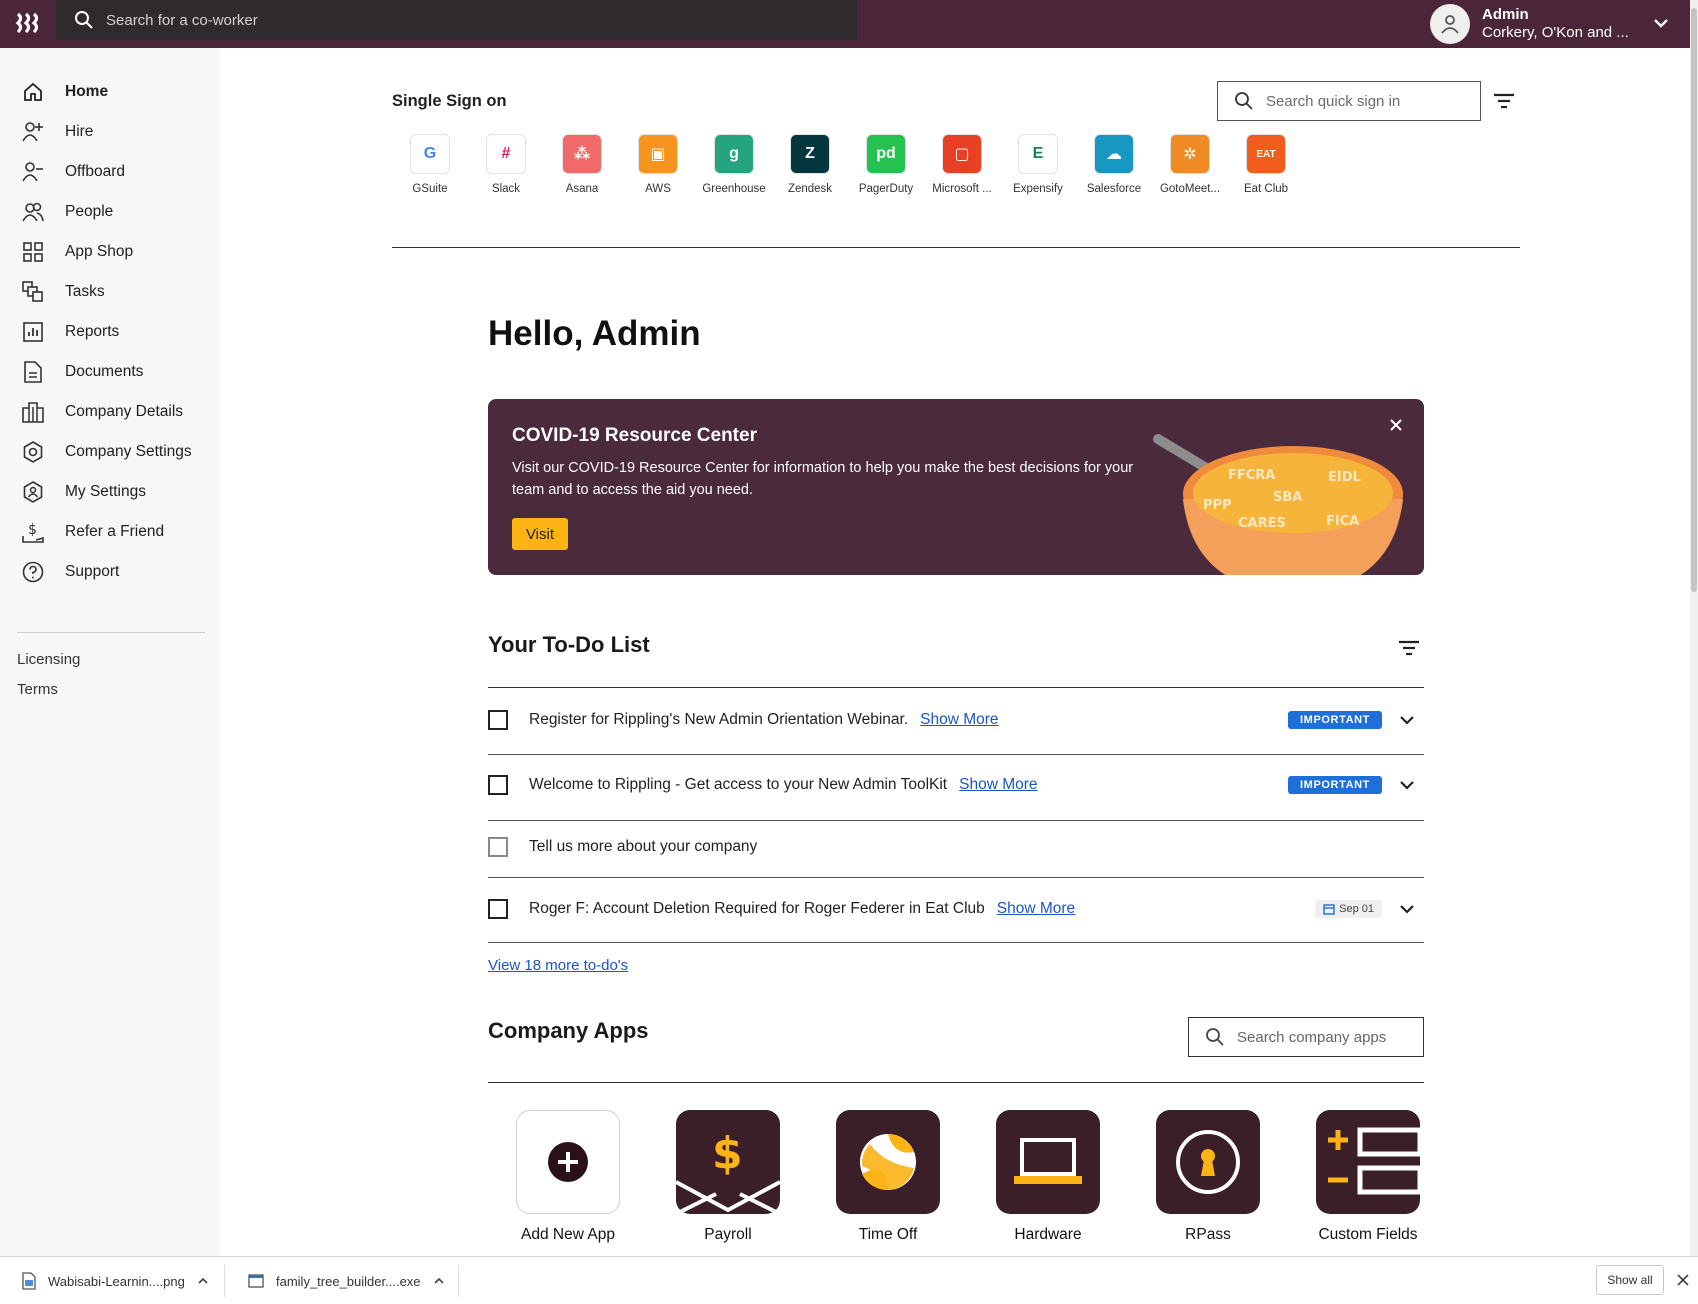 Image resolution: width=1698 pixels, height=1304 pixels. I want to click on sidebar-item-support: Support, so click(70, 572).